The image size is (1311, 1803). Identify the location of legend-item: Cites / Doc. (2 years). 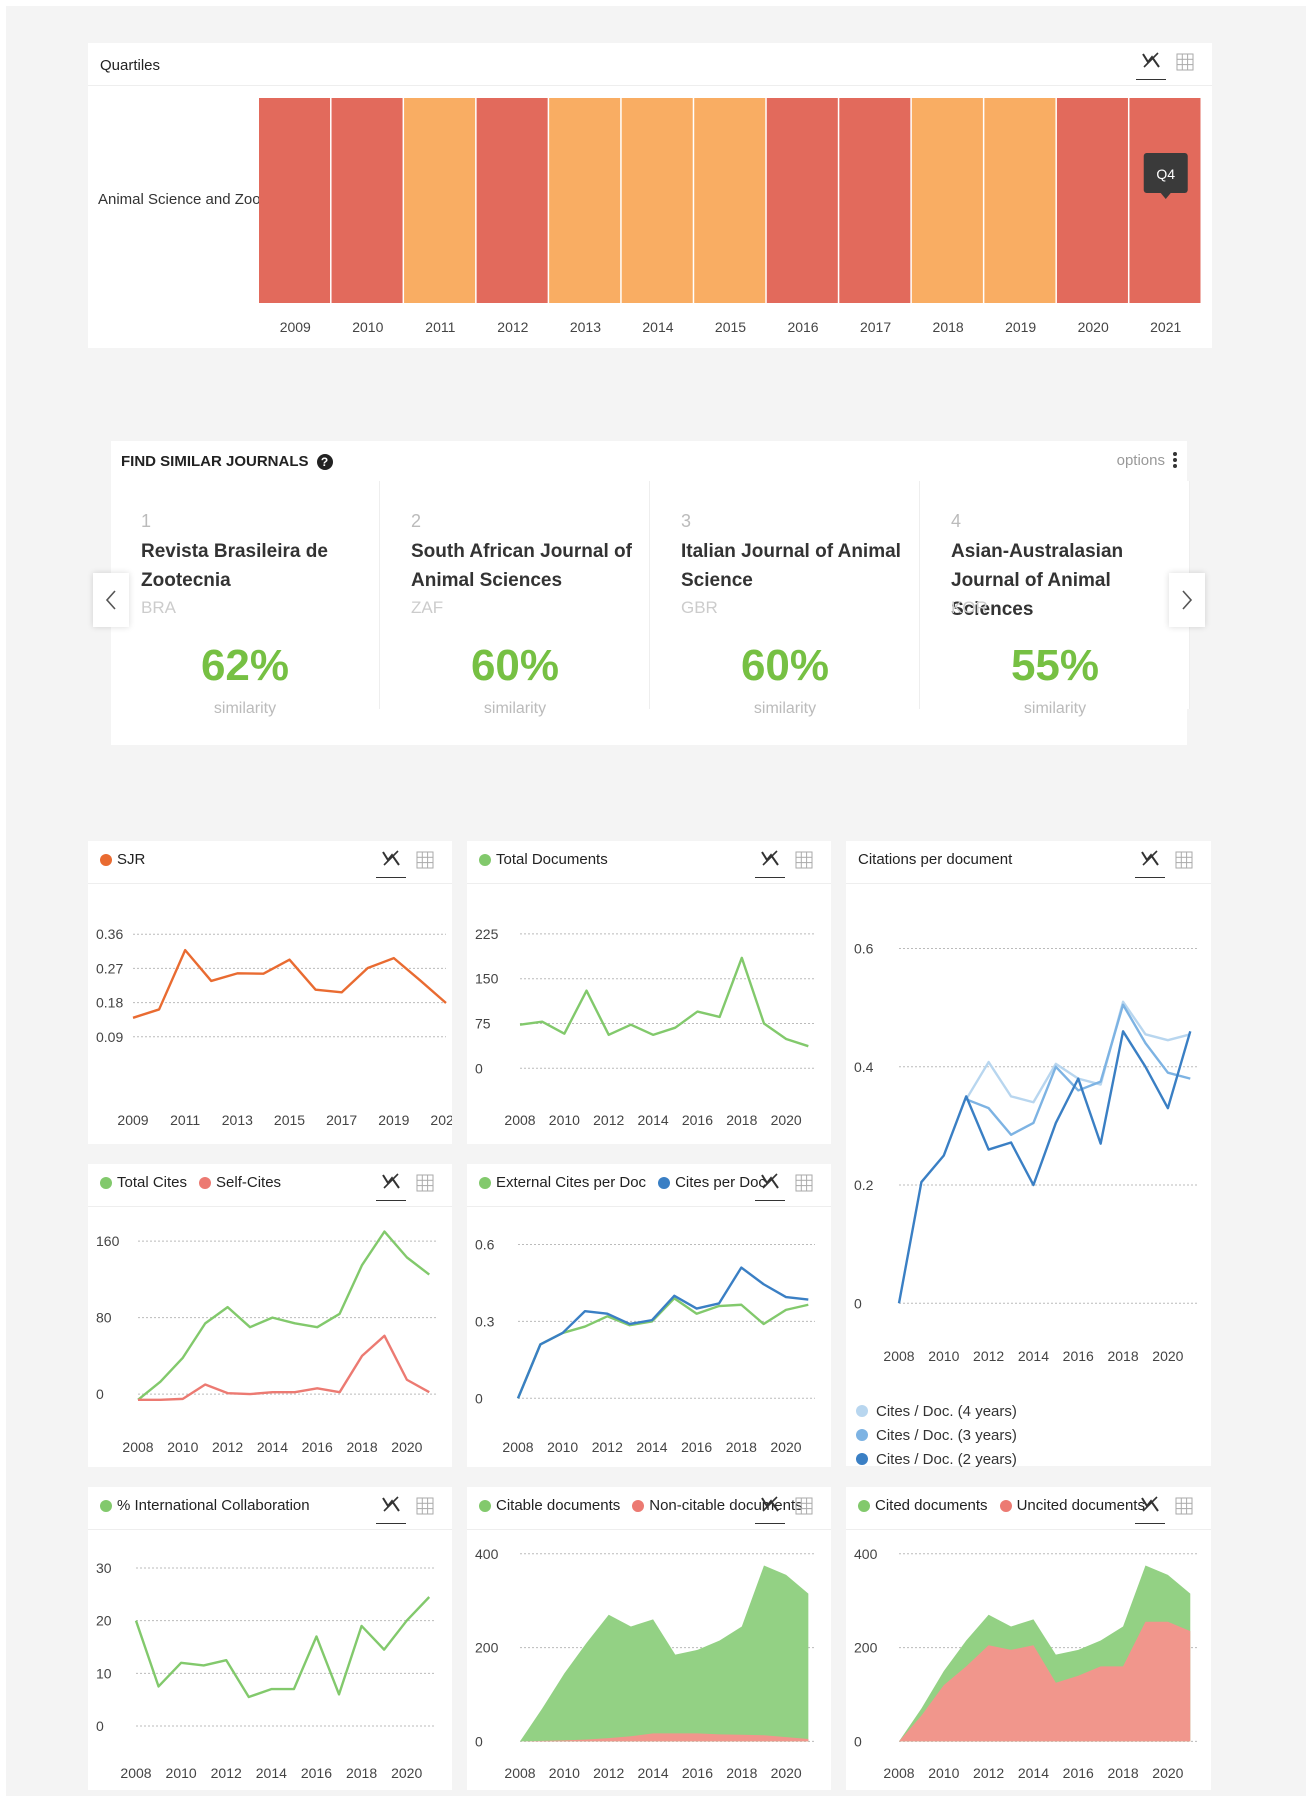
(936, 1459).